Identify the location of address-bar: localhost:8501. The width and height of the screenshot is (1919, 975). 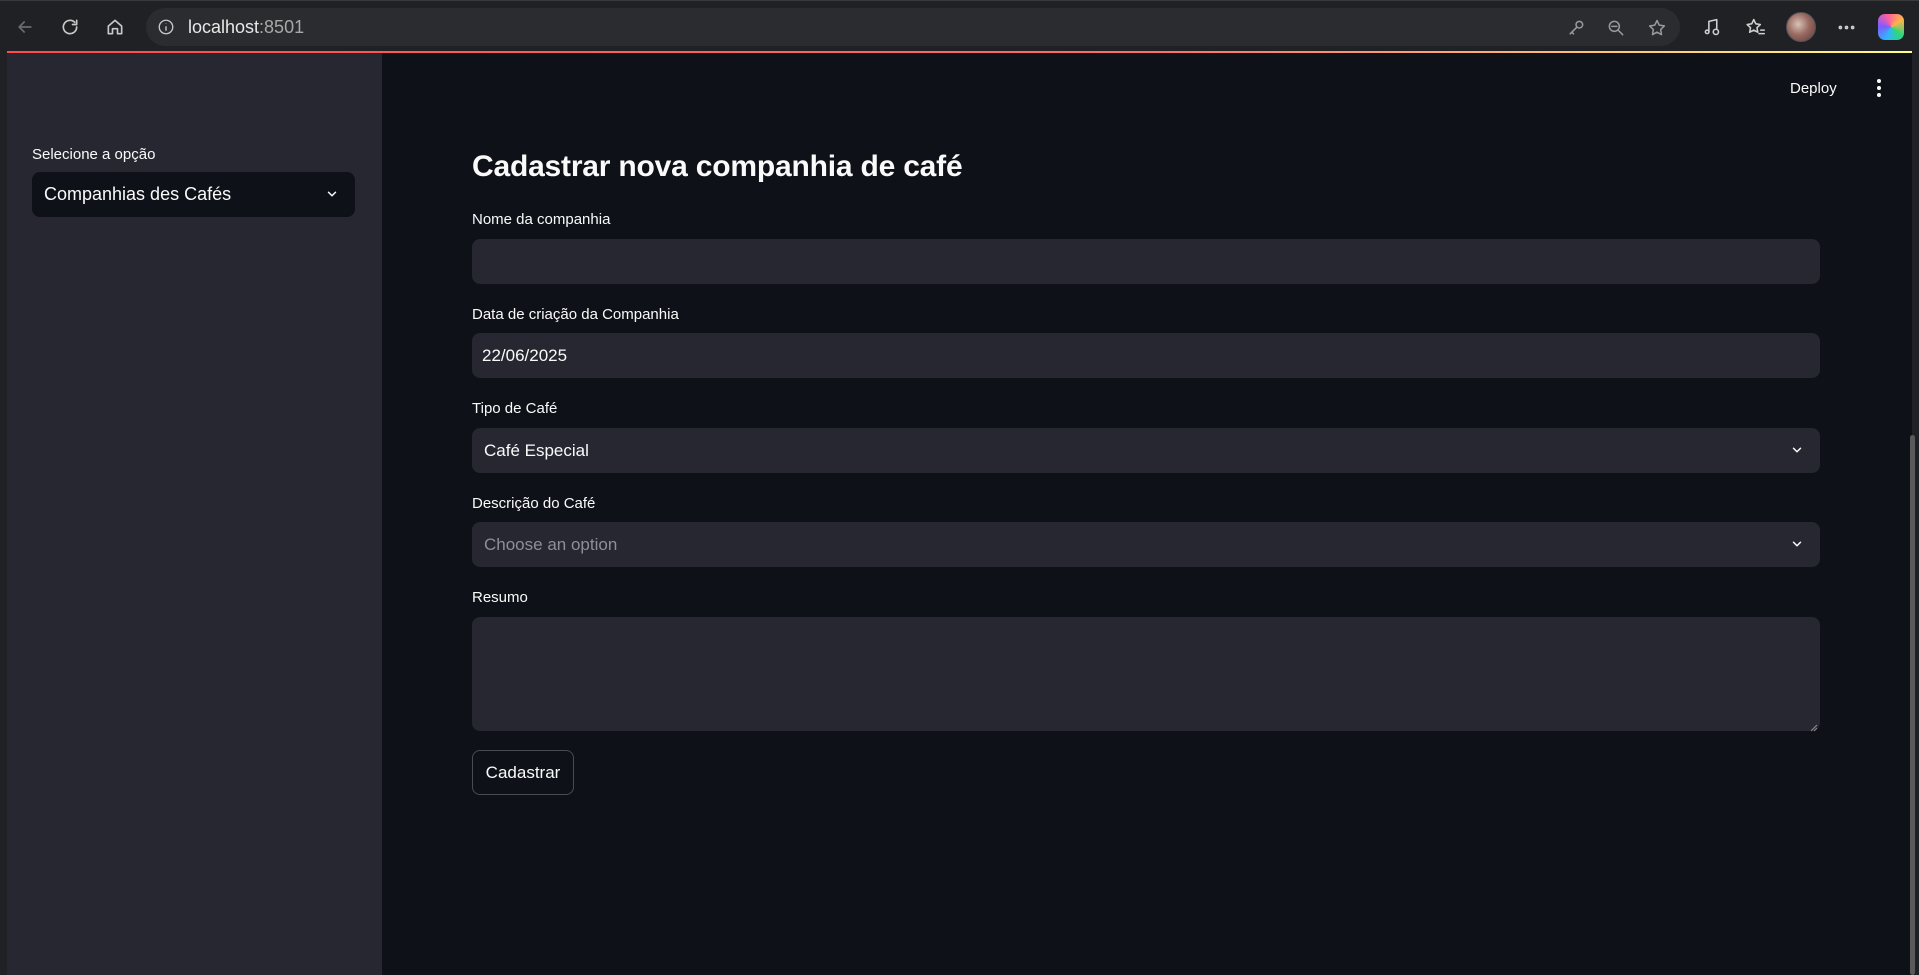
(913, 27).